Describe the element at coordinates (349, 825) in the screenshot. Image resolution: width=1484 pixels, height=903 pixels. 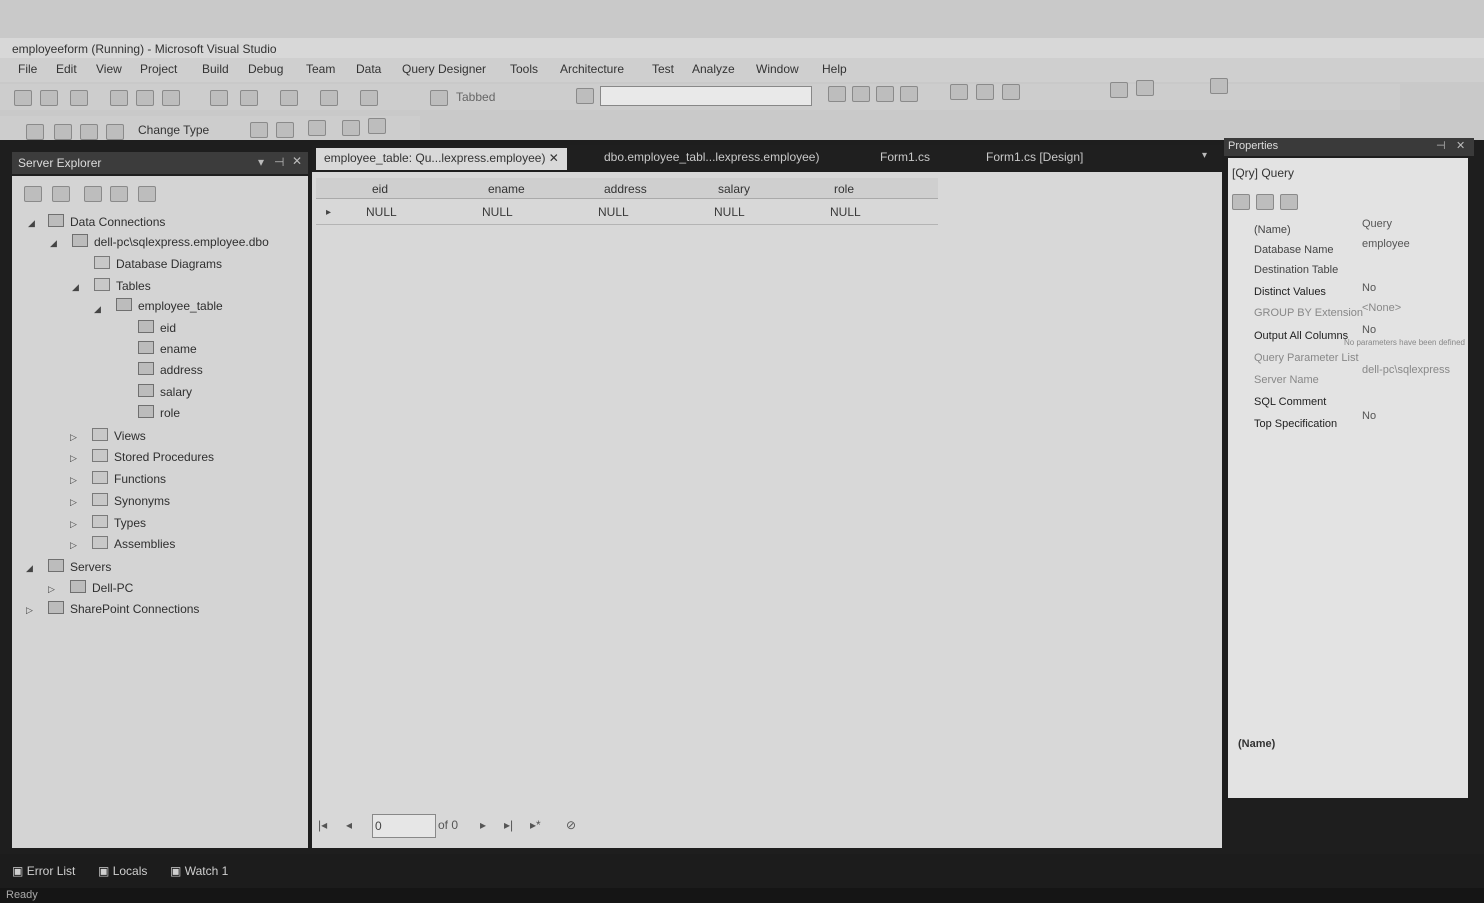
I see `previous-record-icon: ◂` at that location.